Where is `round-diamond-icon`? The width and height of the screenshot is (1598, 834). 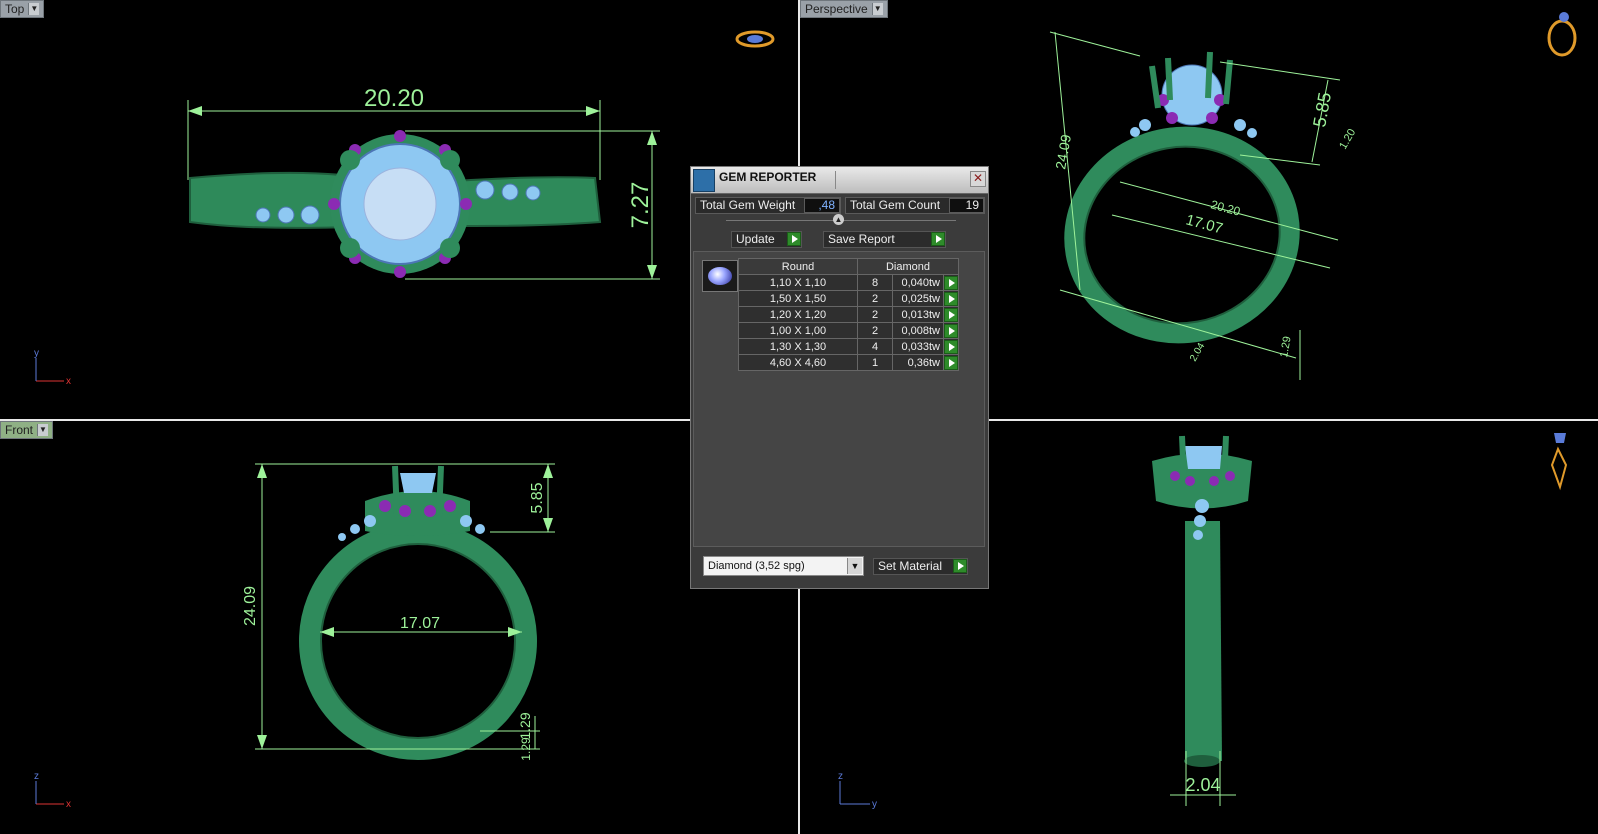
round-diamond-icon is located at coordinates (720, 276).